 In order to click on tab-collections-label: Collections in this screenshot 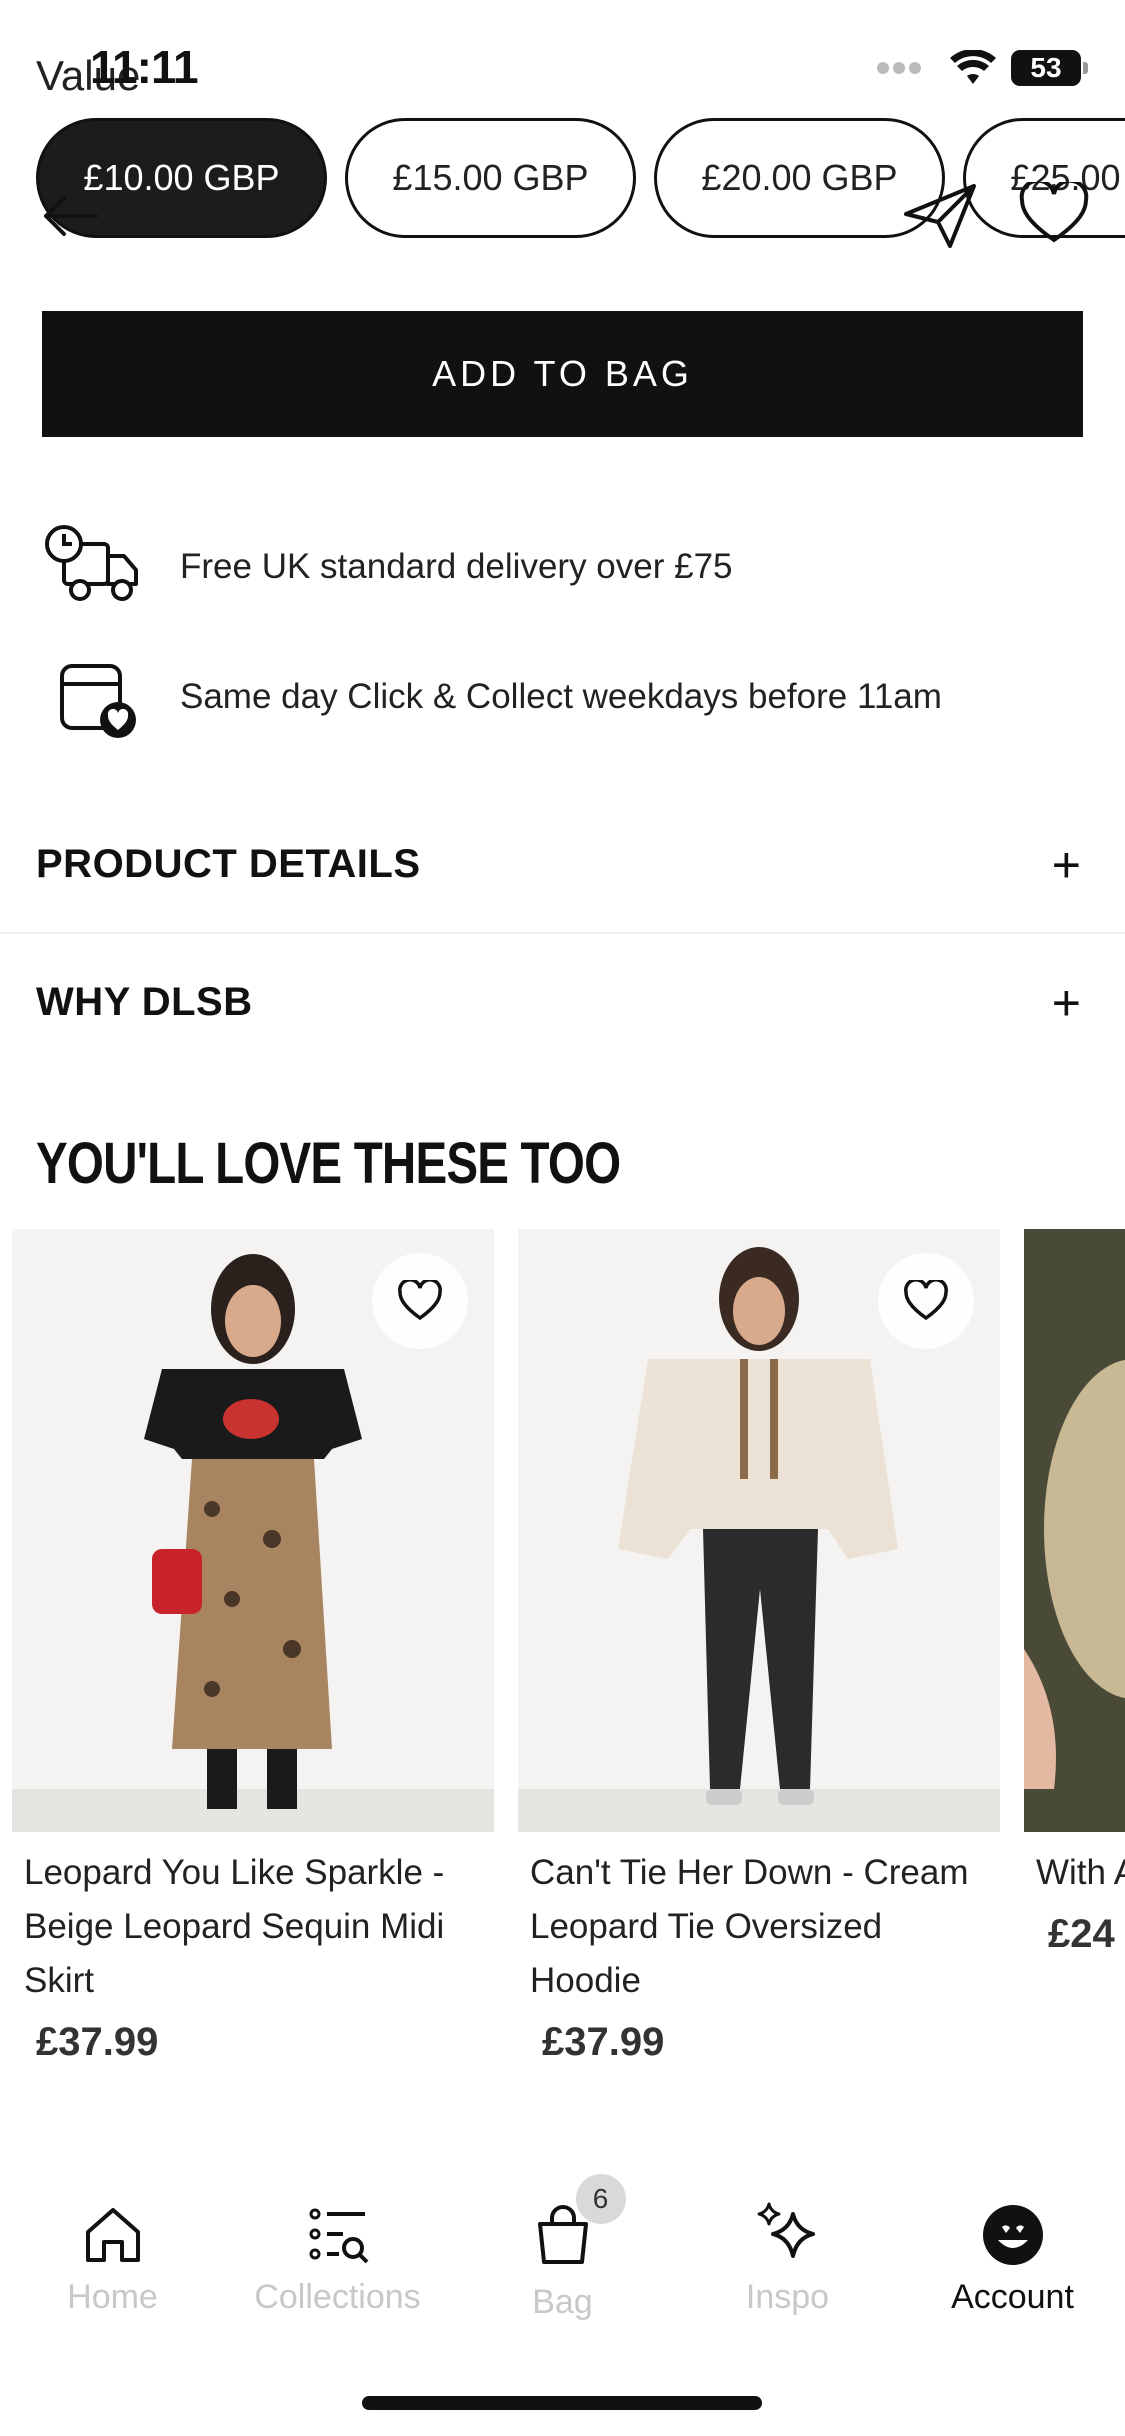, I will do `click(337, 2297)`.